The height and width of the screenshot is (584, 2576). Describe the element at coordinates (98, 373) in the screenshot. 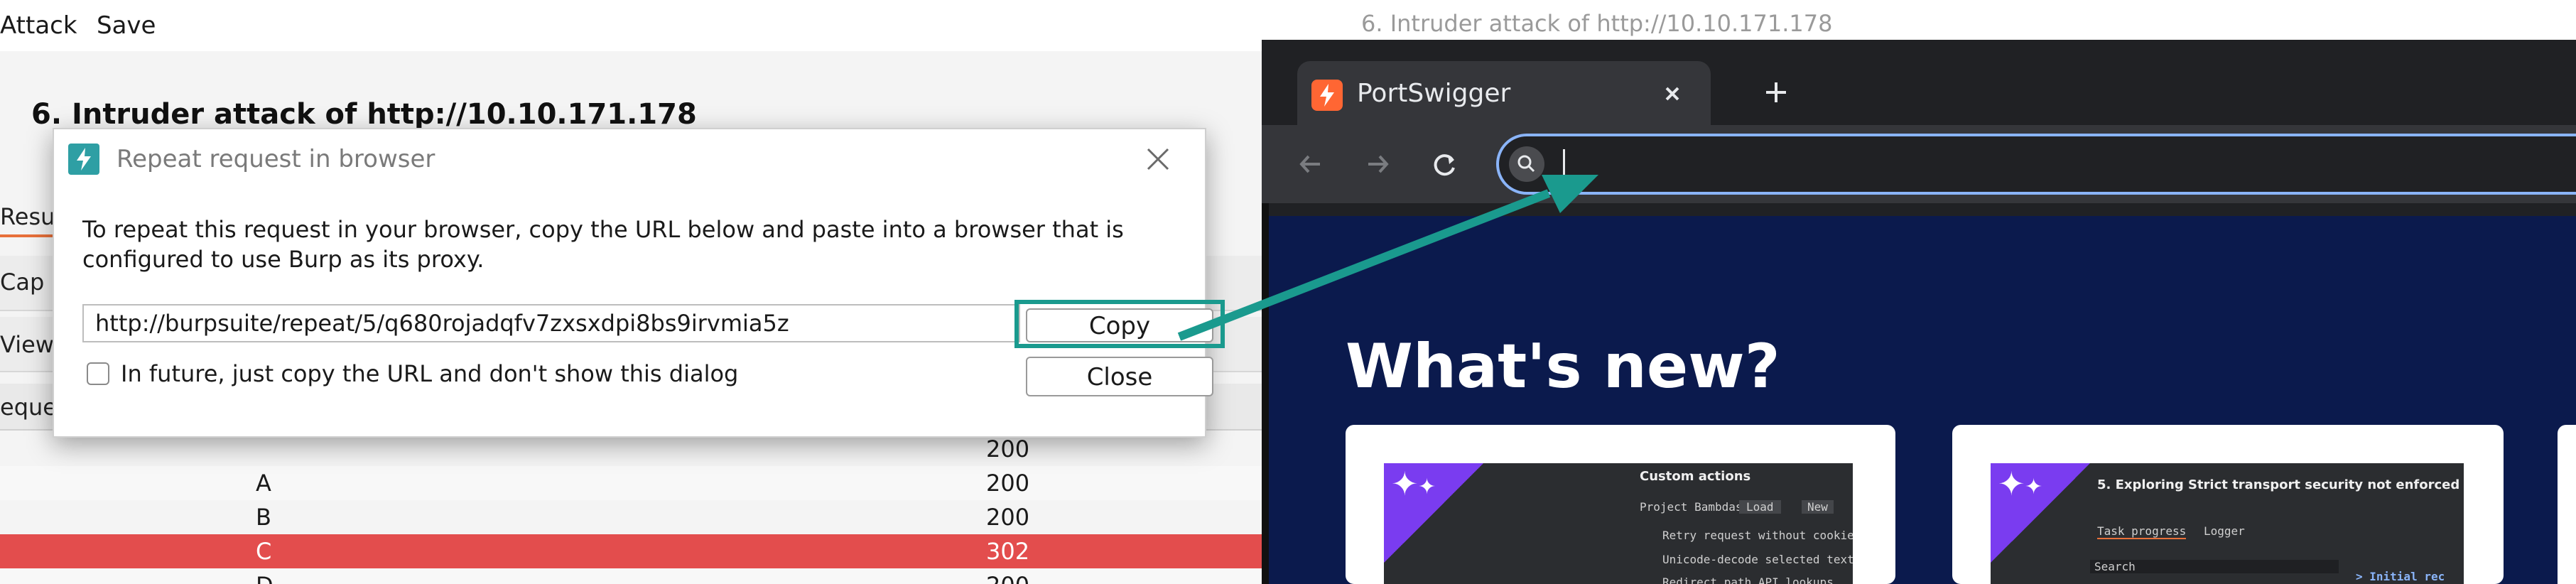

I see `dont-show-checkbox` at that location.